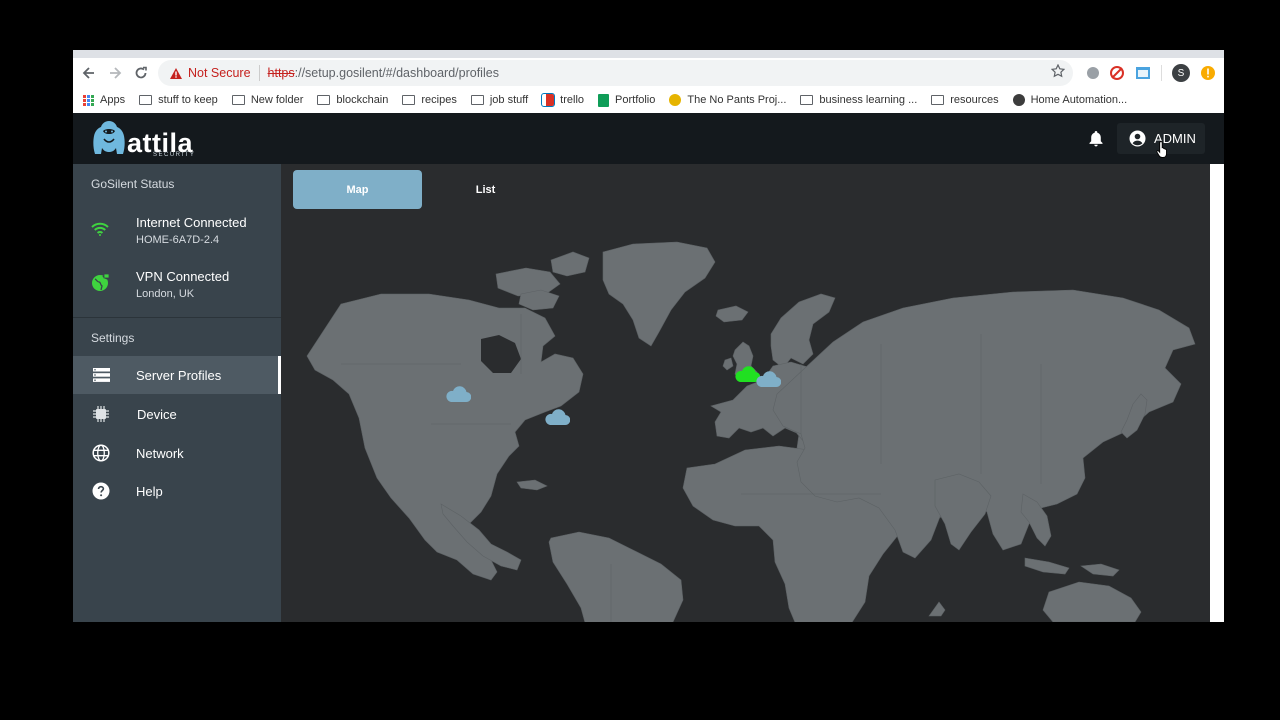 This screenshot has width=1280, height=720. What do you see at coordinates (113, 100) in the screenshot?
I see `bookmark-label: Apps` at bounding box center [113, 100].